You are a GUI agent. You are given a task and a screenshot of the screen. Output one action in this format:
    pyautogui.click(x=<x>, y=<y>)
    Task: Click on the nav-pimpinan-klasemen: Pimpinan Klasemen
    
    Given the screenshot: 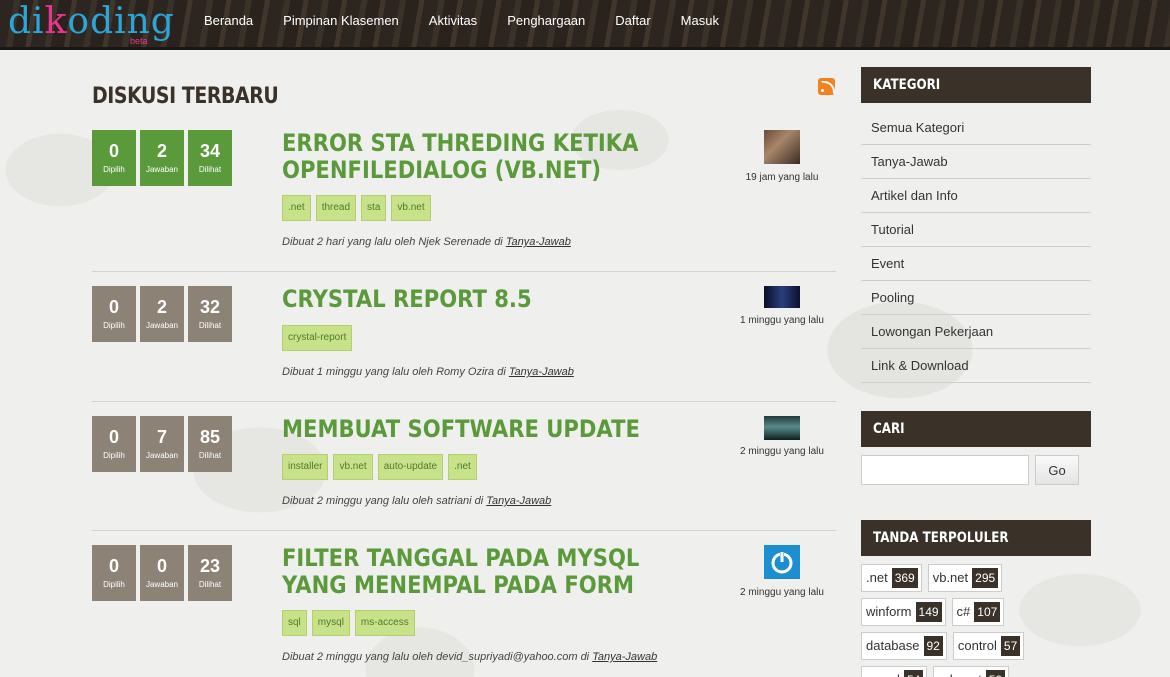 What is the action you would take?
    pyautogui.click(x=341, y=20)
    